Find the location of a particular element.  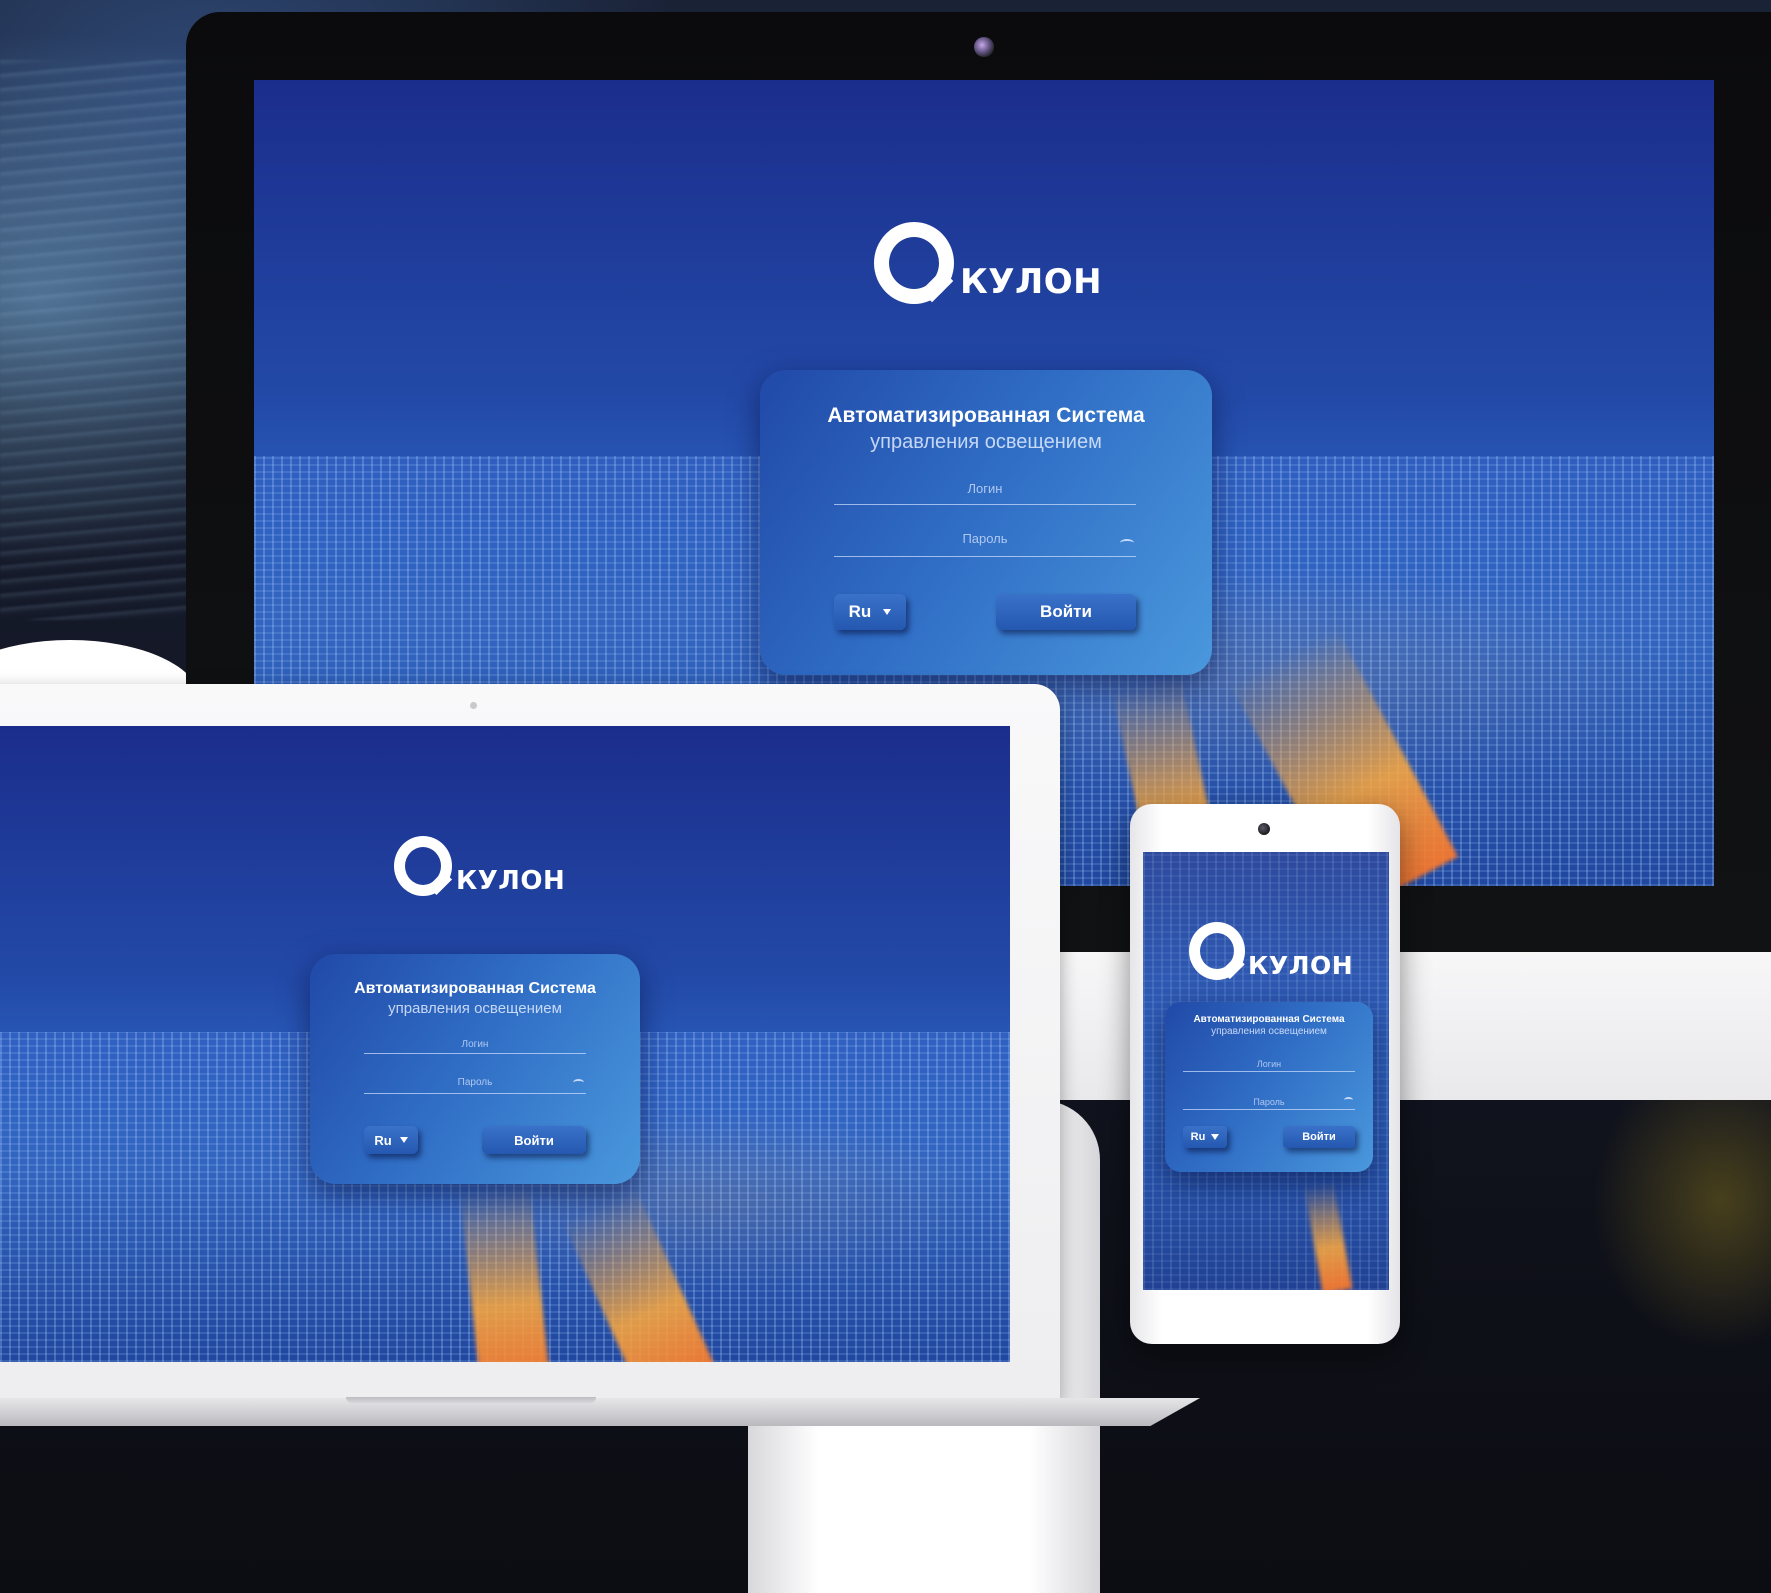

monitor-camera-icon is located at coordinates (984, 47).